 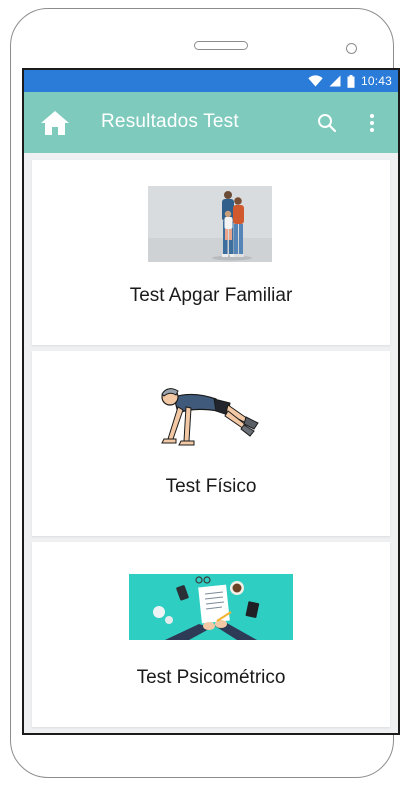 I want to click on card-label-fisico: Test Físico, so click(x=211, y=486).